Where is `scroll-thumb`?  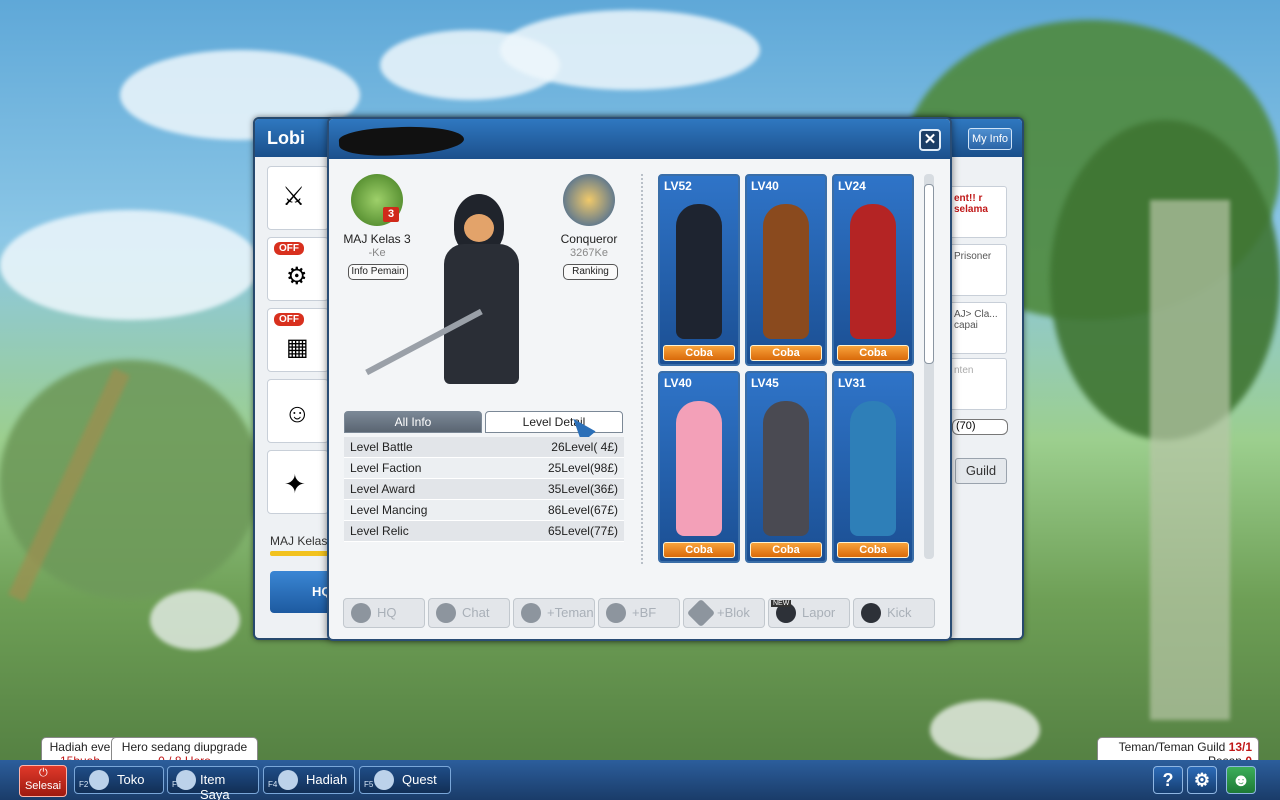 scroll-thumb is located at coordinates (929, 274).